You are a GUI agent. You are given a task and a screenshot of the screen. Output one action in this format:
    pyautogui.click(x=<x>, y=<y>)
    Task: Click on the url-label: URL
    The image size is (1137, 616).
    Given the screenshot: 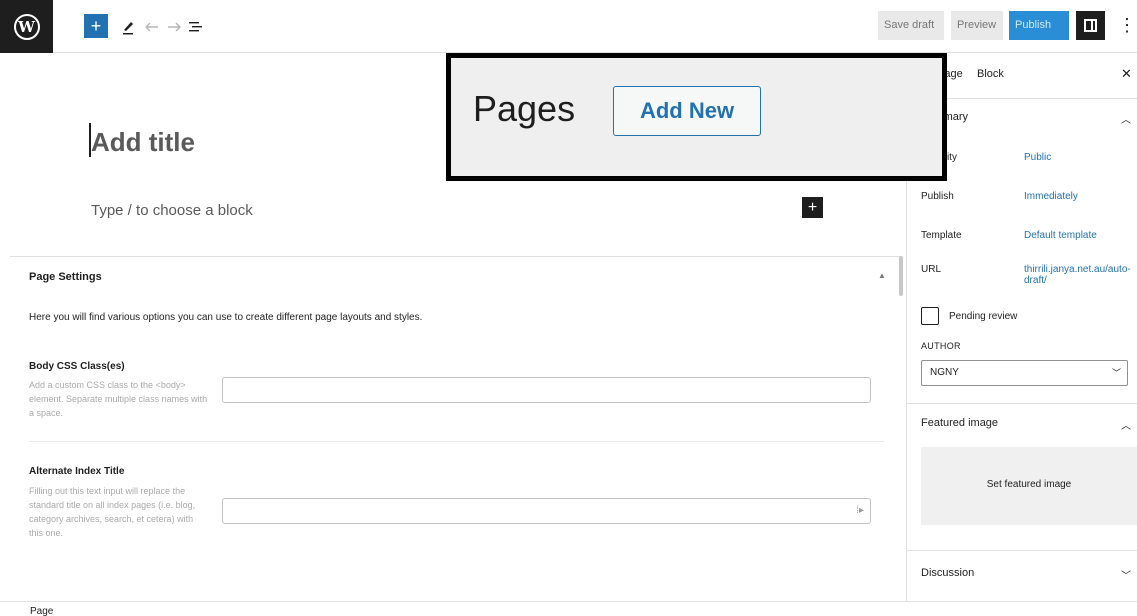 What is the action you would take?
    pyautogui.click(x=931, y=269)
    